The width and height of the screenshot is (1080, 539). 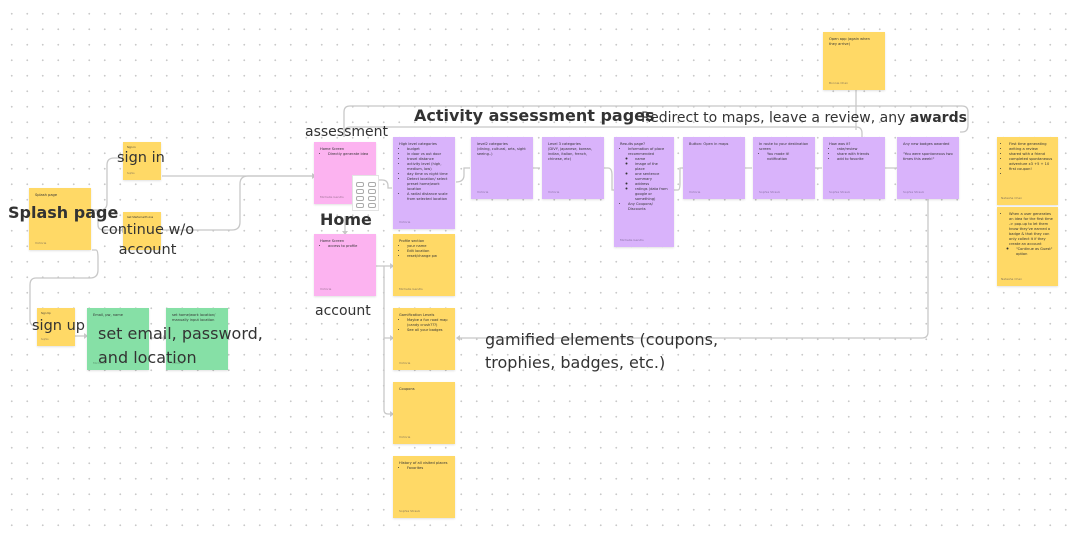 What do you see at coordinates (458, 338) in the screenshot?
I see `arrowhead` at bounding box center [458, 338].